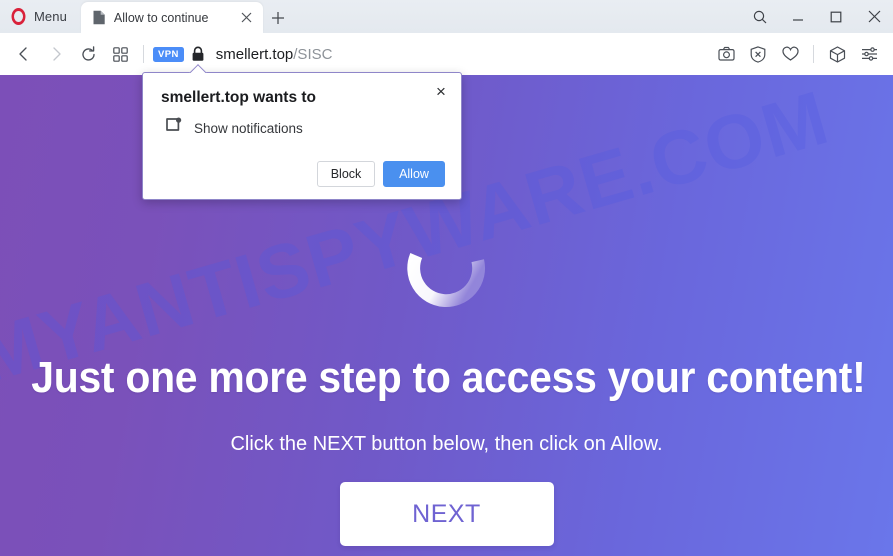 This screenshot has height=556, width=893. Describe the element at coordinates (790, 54) in the screenshot. I see `heart-icon` at that location.